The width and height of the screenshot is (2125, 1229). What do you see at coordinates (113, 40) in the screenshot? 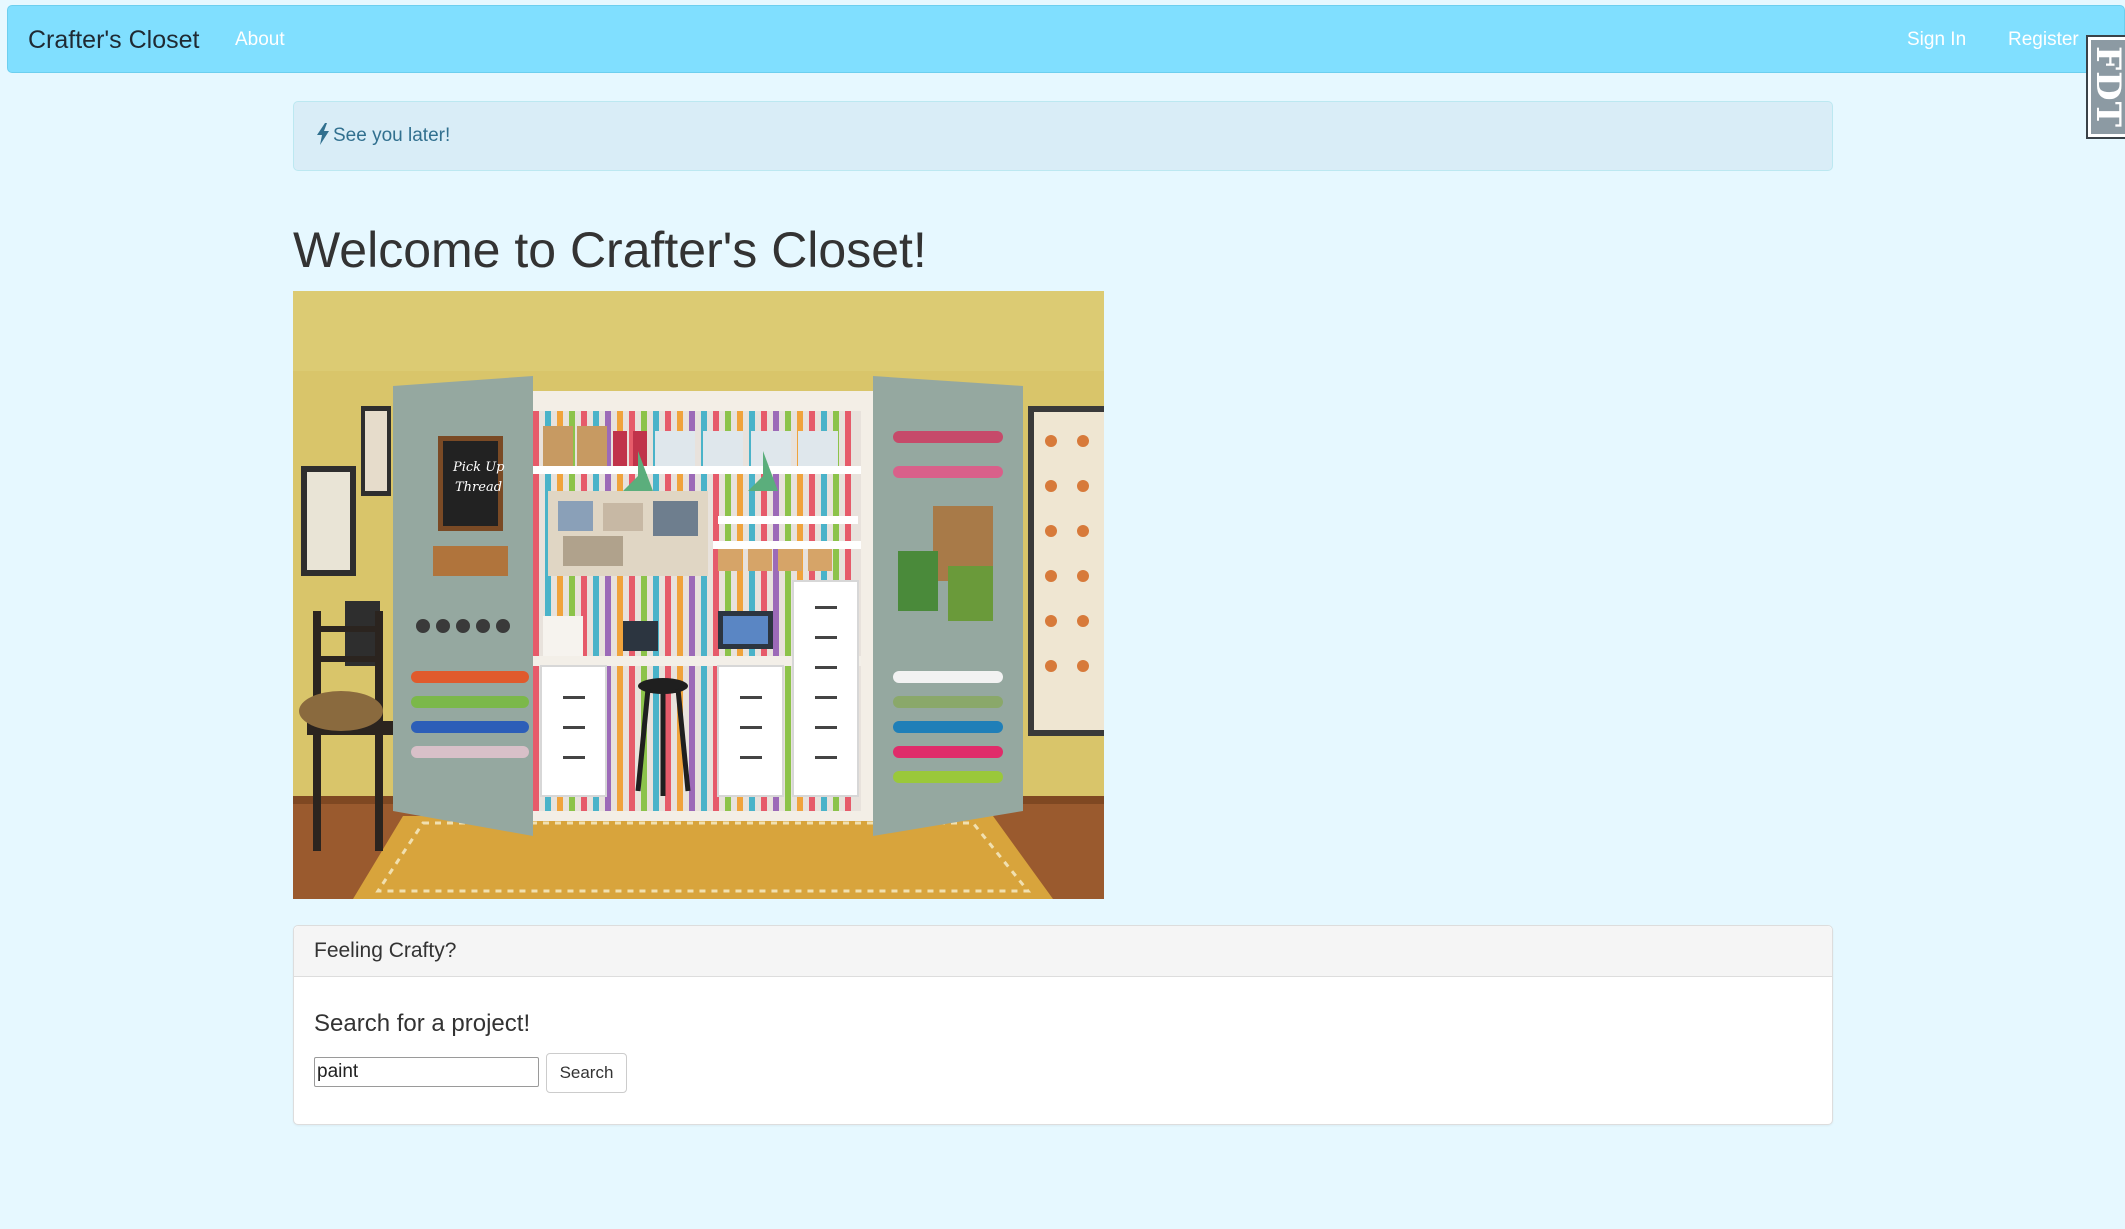
I see `brand-link: Crafter's Closet` at bounding box center [113, 40].